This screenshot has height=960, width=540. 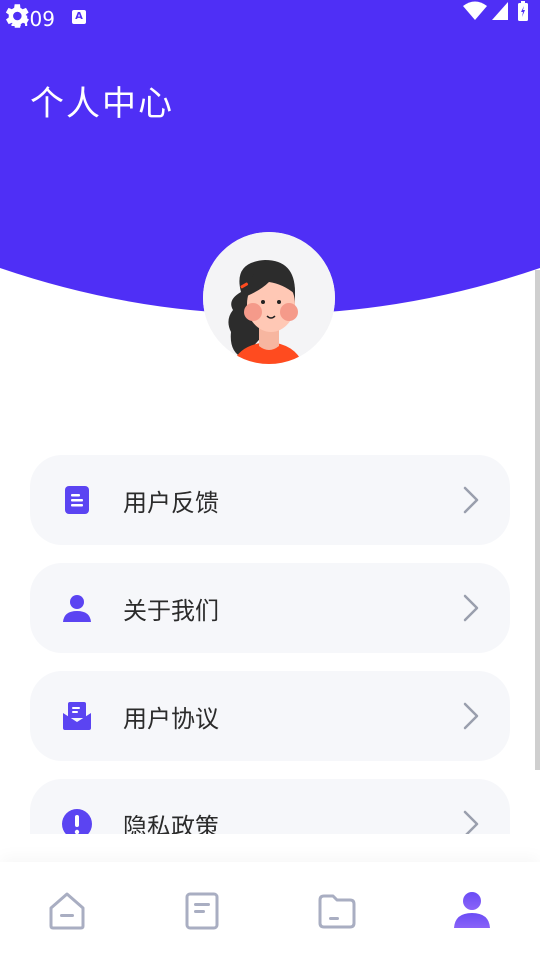 What do you see at coordinates (537, 520) in the screenshot?
I see `scrollbar` at bounding box center [537, 520].